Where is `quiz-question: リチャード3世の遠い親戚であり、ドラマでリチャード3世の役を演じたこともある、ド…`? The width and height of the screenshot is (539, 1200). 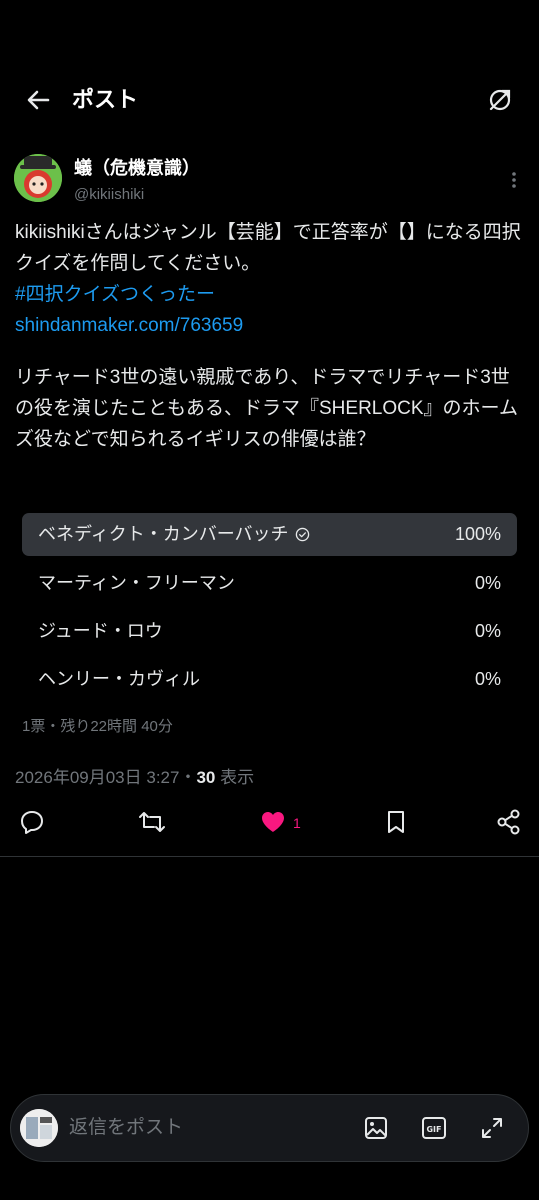
quiz-question: リチャード3世の遠い親戚であり、ドラマでリチャード3世の役を演じたこともある、ド… is located at coordinates (266, 408).